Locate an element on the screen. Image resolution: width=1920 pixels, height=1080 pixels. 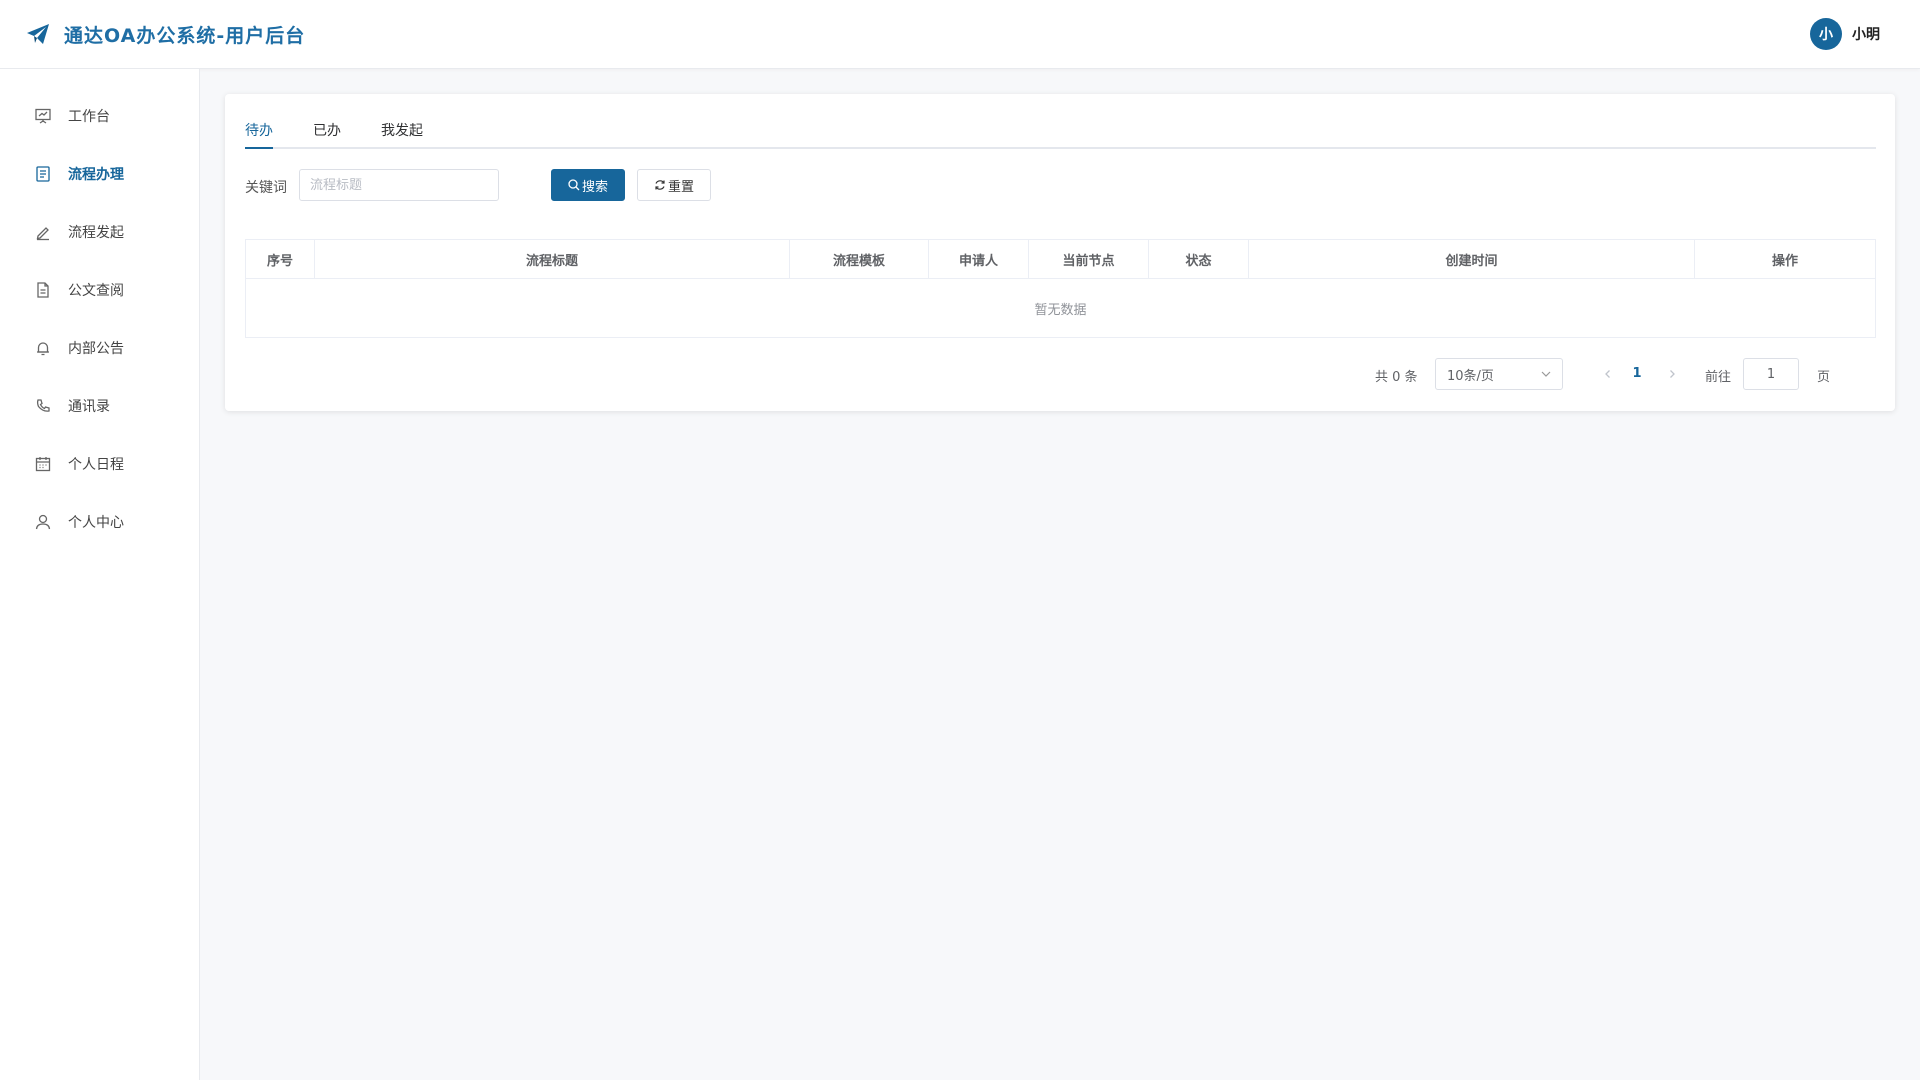
pagination: 共 0 条 10条/页 1 前往 页 is located at coordinates (1625, 374).